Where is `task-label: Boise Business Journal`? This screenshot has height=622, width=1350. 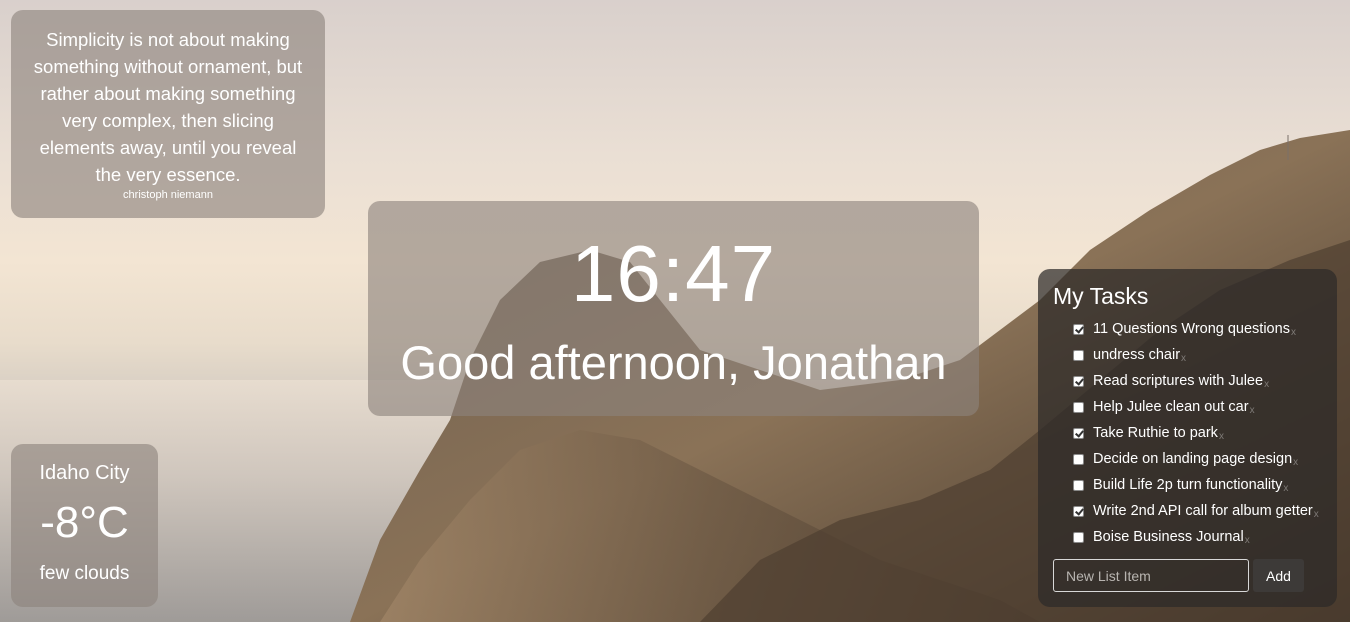 task-label: Boise Business Journal is located at coordinates (1168, 537).